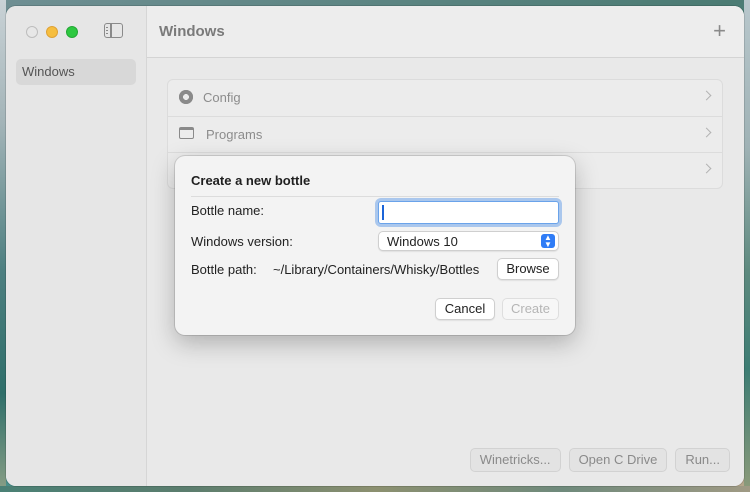  What do you see at coordinates (76, 72) in the screenshot?
I see `sidebar-item-windows: Windows` at bounding box center [76, 72].